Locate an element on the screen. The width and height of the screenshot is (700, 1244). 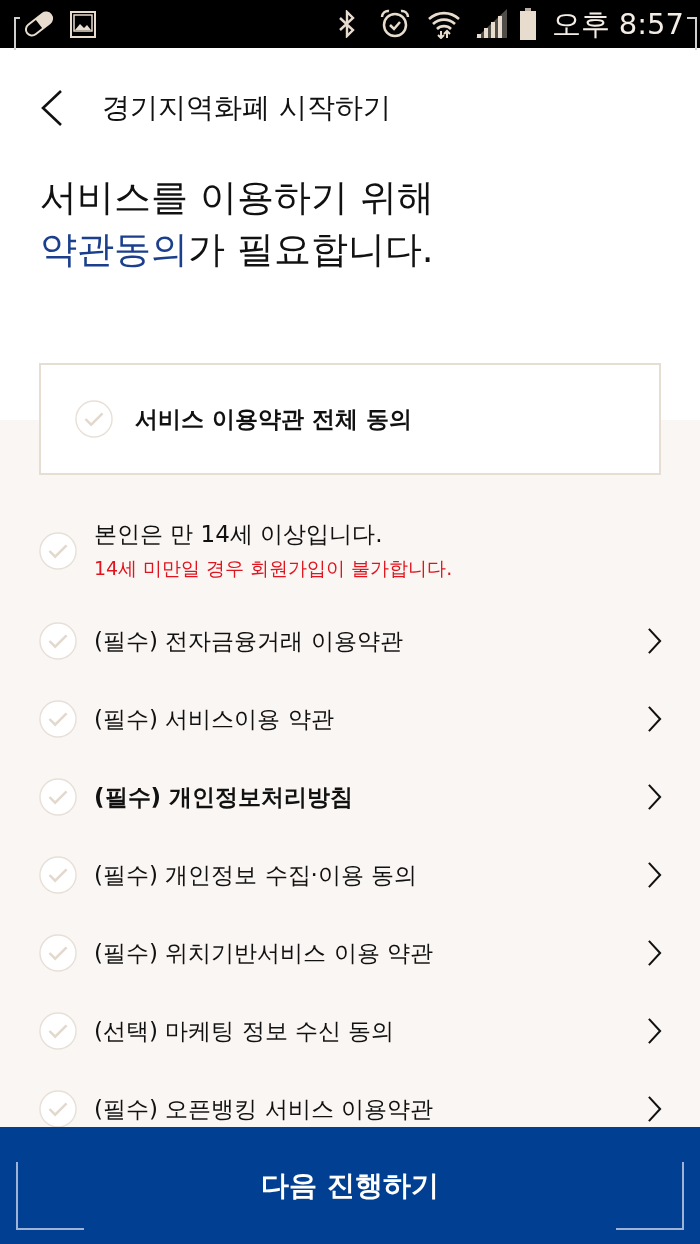
terms-label: (필수) 오픈뱅킹 서비스 이용약관 is located at coordinates (263, 1109).